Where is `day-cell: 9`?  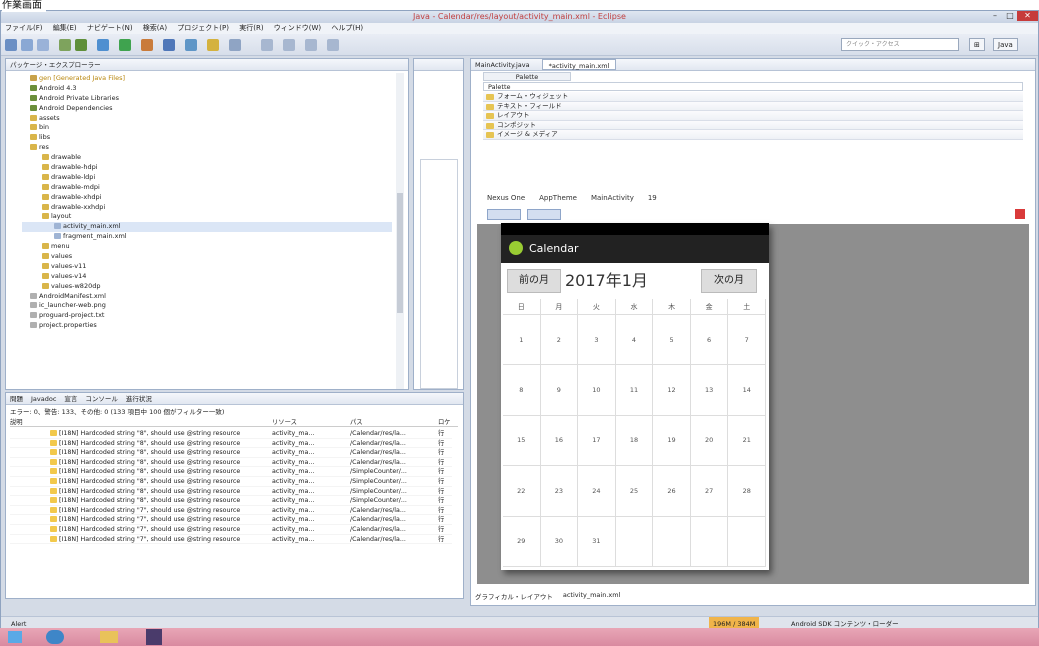
day-cell: 9 is located at coordinates (559, 390).